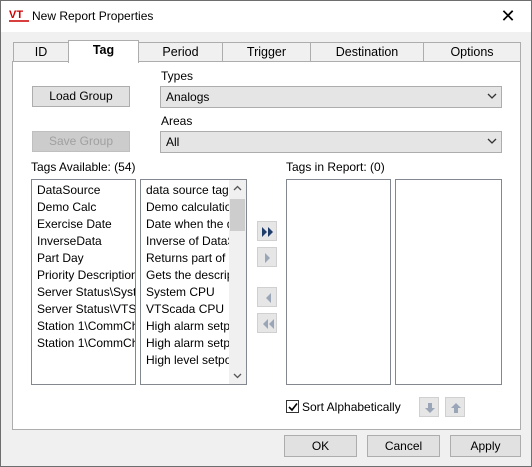  I want to click on cancel-button: Cancel, so click(403, 446).